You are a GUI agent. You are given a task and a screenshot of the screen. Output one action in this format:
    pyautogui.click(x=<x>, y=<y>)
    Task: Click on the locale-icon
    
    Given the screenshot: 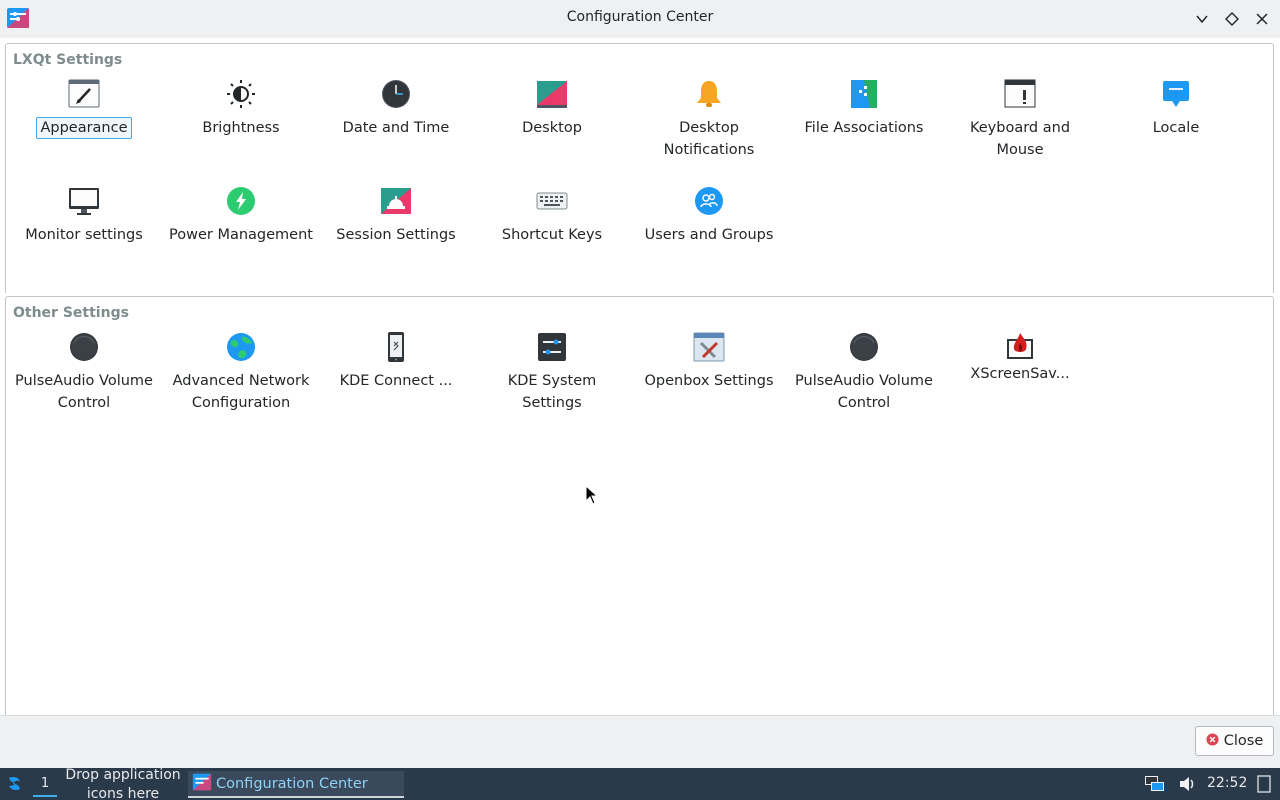 What is the action you would take?
    pyautogui.click(x=1176, y=94)
    